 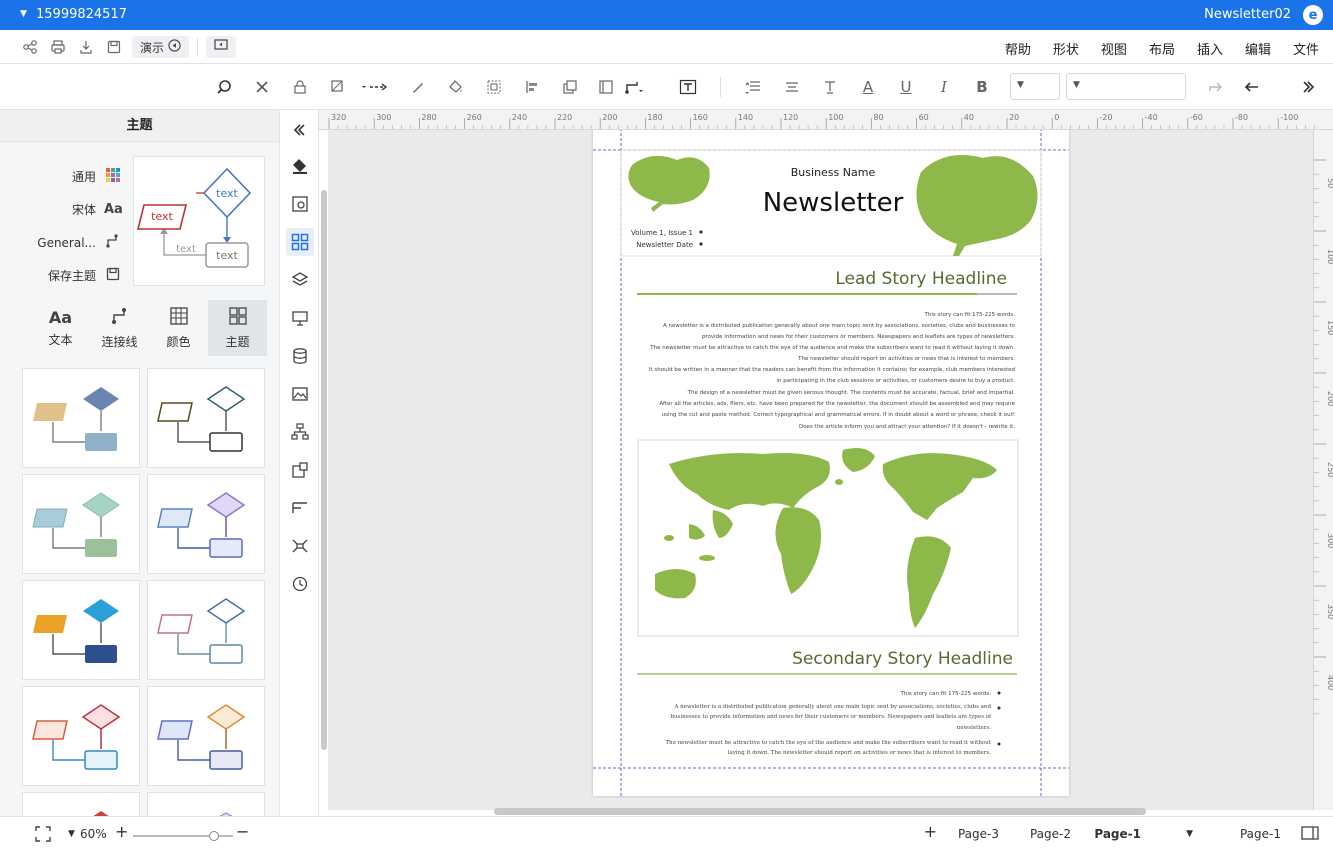 What do you see at coordinates (93, 834) in the screenshot?
I see `zoom-level: 60%` at bounding box center [93, 834].